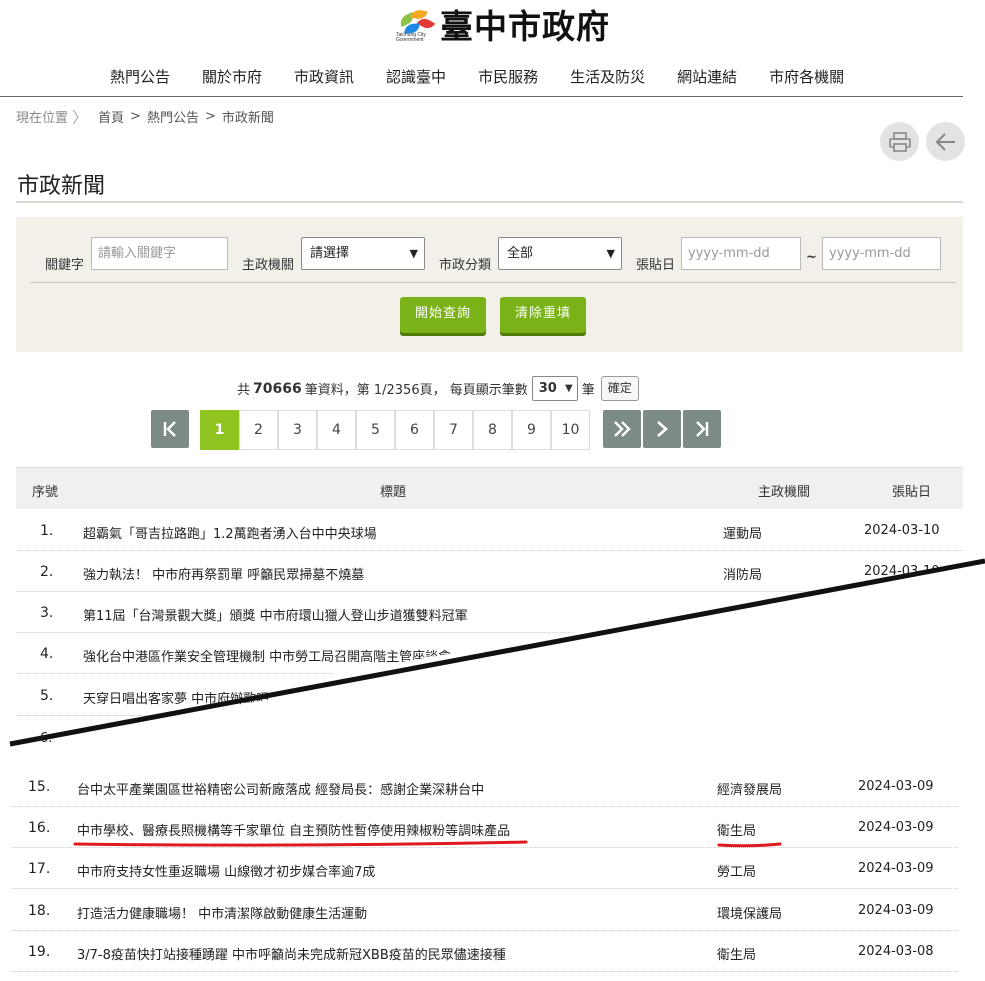 The image size is (985, 981). Describe the element at coordinates (438, 388) in the screenshot. I see `result-summary: 共 70666 筆資料，第 1/2356頁， 每頁顯示筆數 30 ▼ 筆 確定` at that location.